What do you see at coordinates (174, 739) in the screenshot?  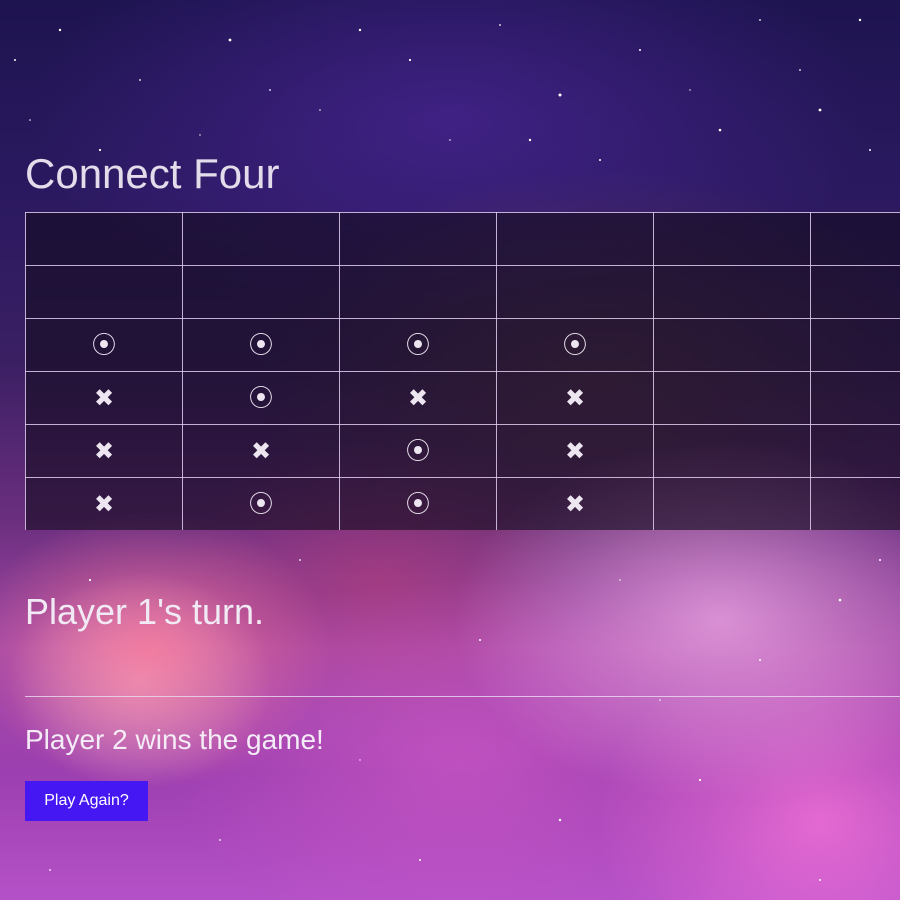 I see `game-result-message: Player 2 wins the game!` at bounding box center [174, 739].